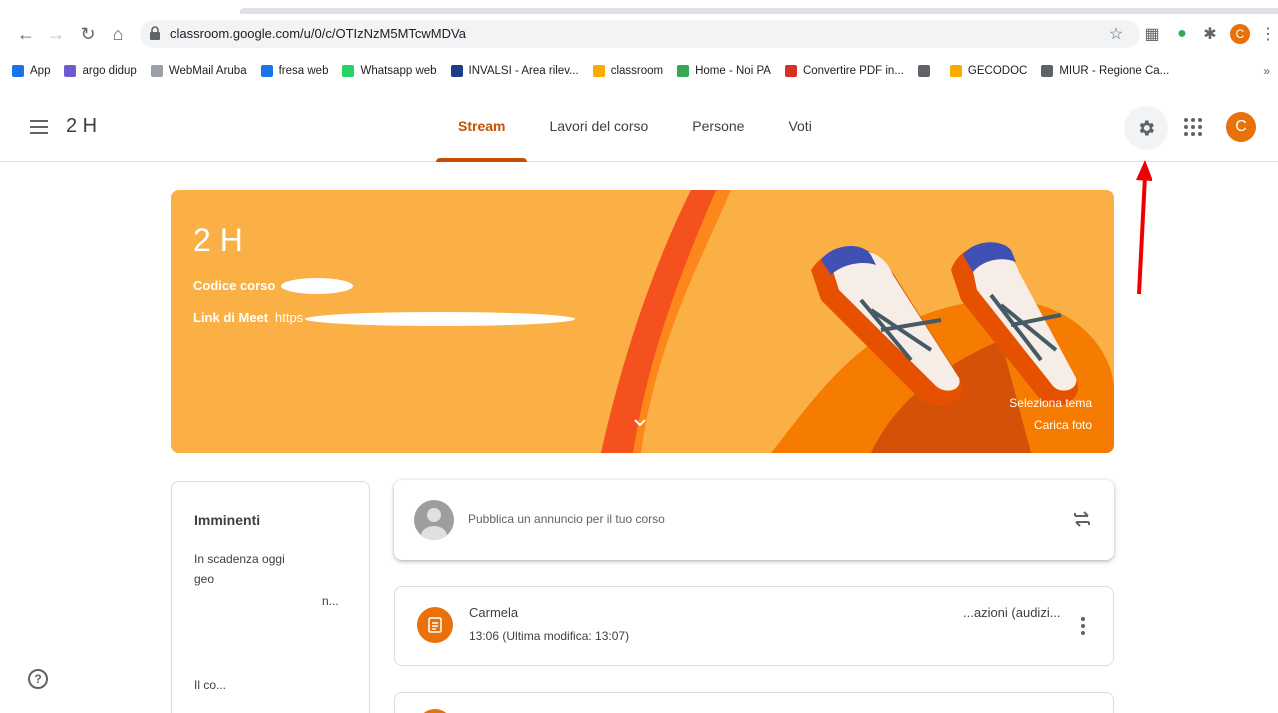  What do you see at coordinates (227, 520) in the screenshot?
I see `upcoming-title: Imminenti` at bounding box center [227, 520].